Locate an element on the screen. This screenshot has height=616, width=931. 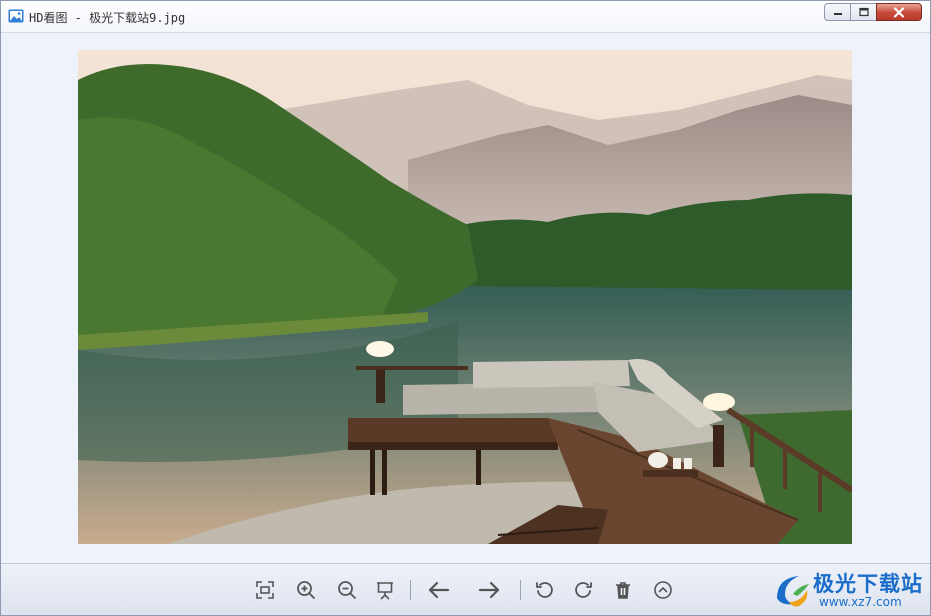
title-bar: HD看图 - 极光下载站9.jpg is located at coordinates (465, 17).